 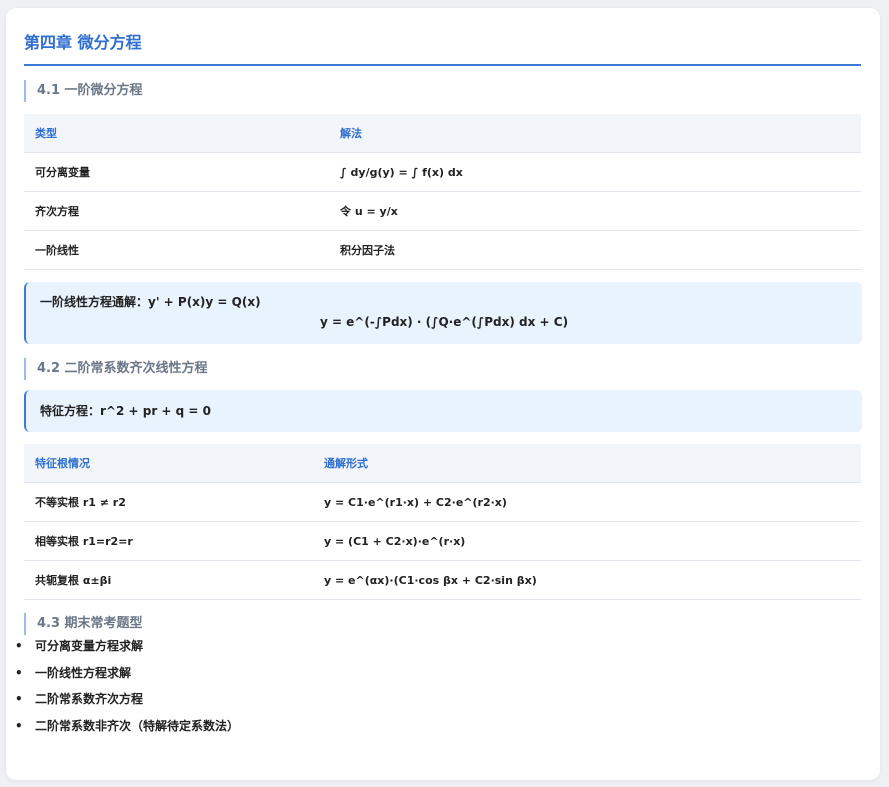 I want to click on table-cell: 积分因子法, so click(x=595, y=250).